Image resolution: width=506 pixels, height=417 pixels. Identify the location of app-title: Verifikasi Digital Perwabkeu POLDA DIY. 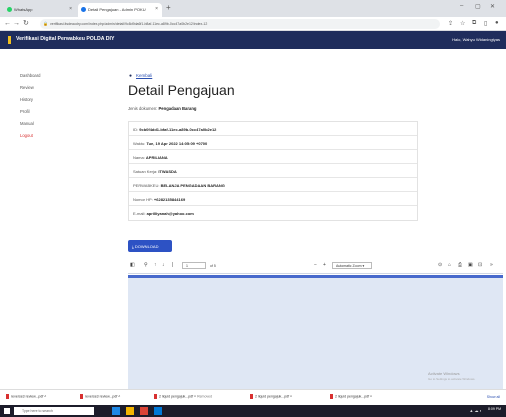
(65, 39).